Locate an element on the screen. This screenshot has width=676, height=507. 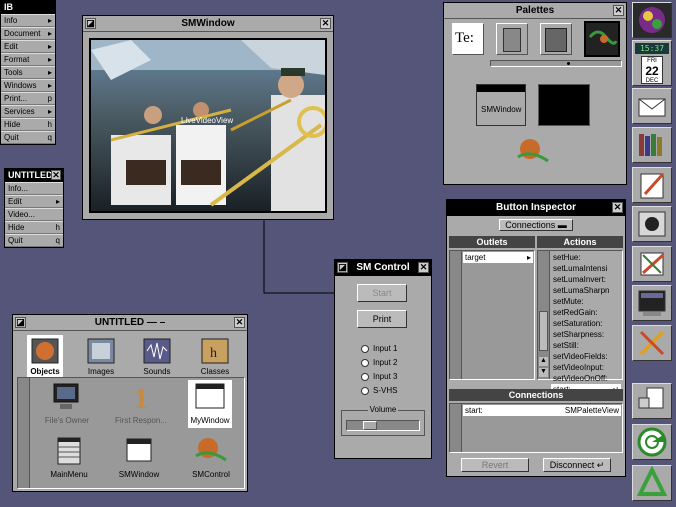
tab-objects: Objects is located at coordinates (45, 357).